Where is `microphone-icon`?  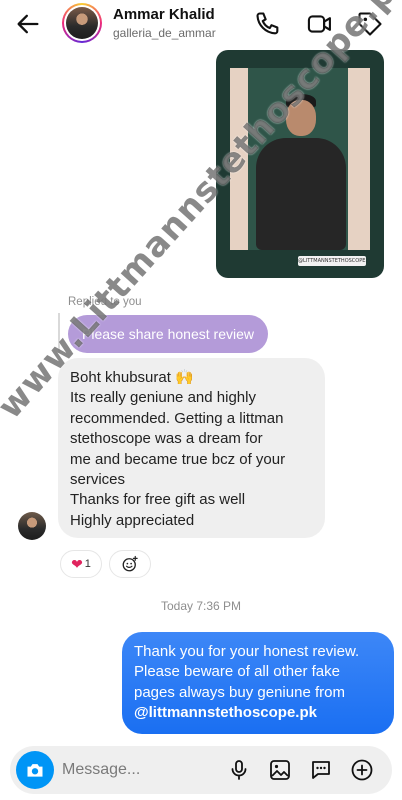
microphone-icon is located at coordinates (239, 770).